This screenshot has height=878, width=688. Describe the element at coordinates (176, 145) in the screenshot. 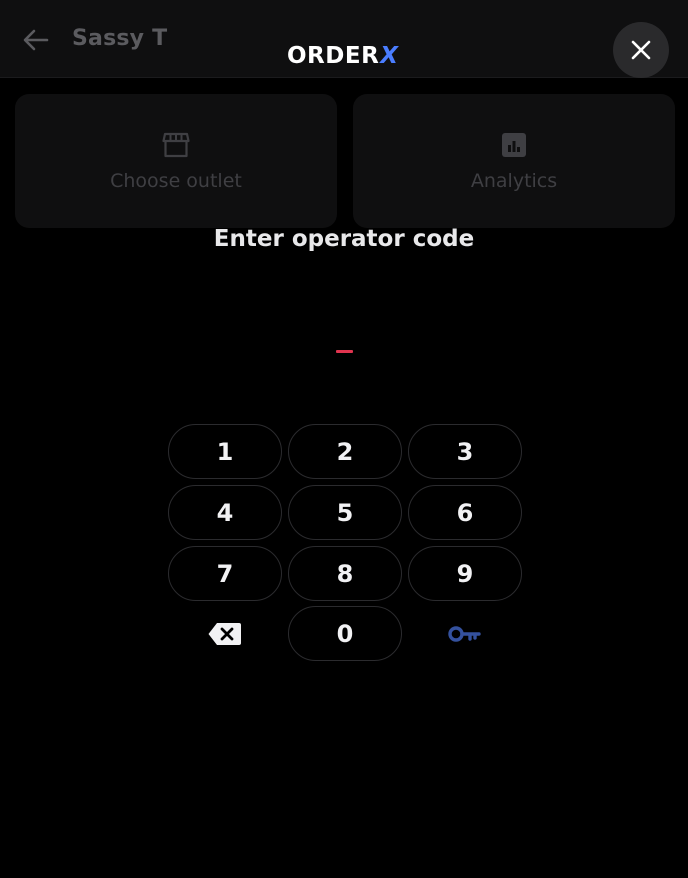

I see `storefront-icon` at that location.